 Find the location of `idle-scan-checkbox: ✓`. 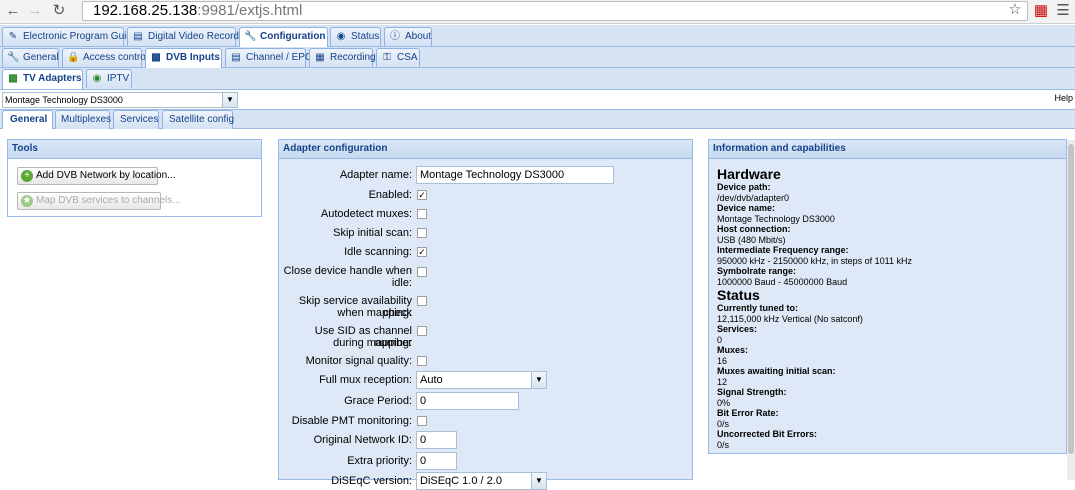

idle-scan-checkbox: ✓ is located at coordinates (422, 252).